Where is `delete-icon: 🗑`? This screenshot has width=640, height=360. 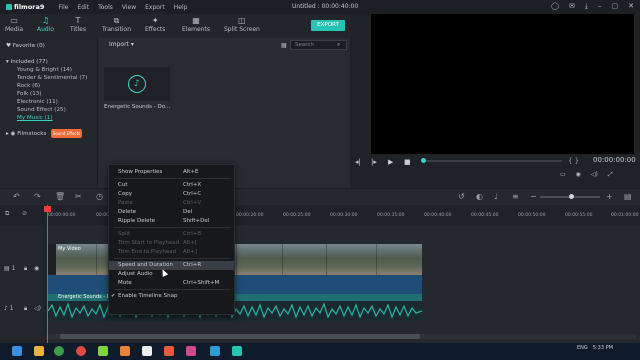
delete-icon: 🗑 is located at coordinates (60, 196).